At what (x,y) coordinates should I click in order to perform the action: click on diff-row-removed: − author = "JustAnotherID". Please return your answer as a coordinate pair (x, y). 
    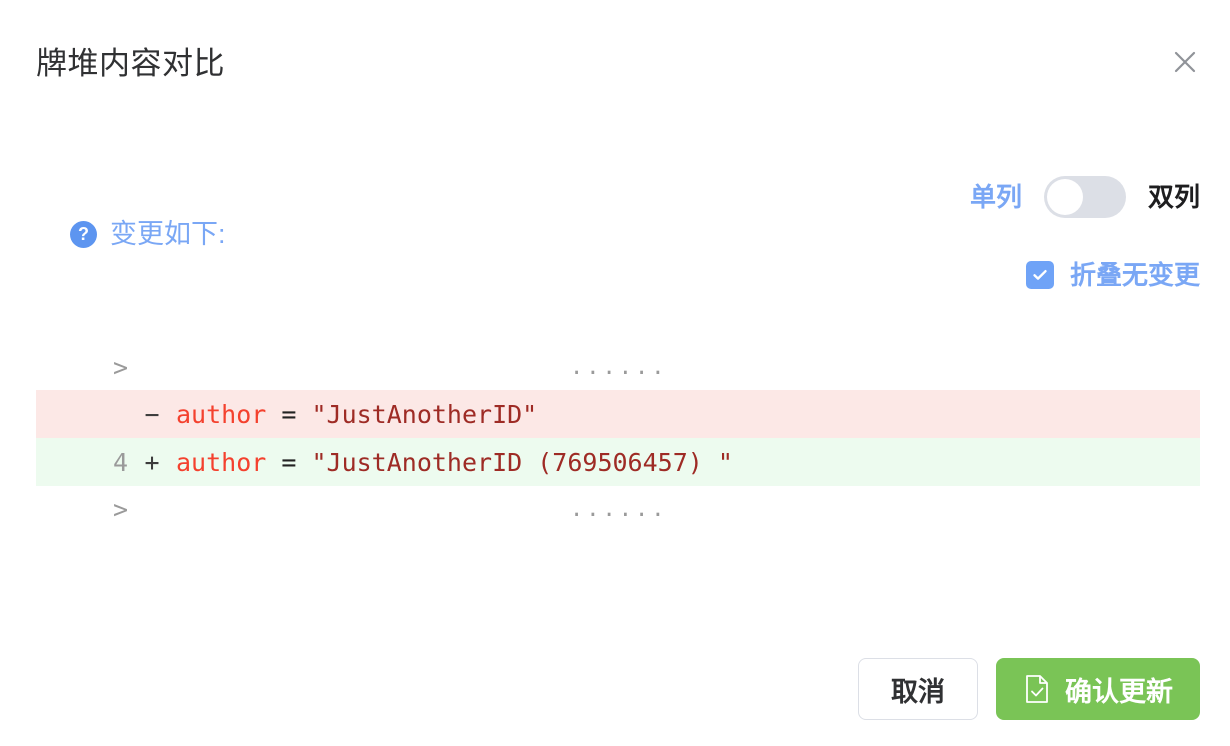
    Looking at the image, I should click on (618, 414).